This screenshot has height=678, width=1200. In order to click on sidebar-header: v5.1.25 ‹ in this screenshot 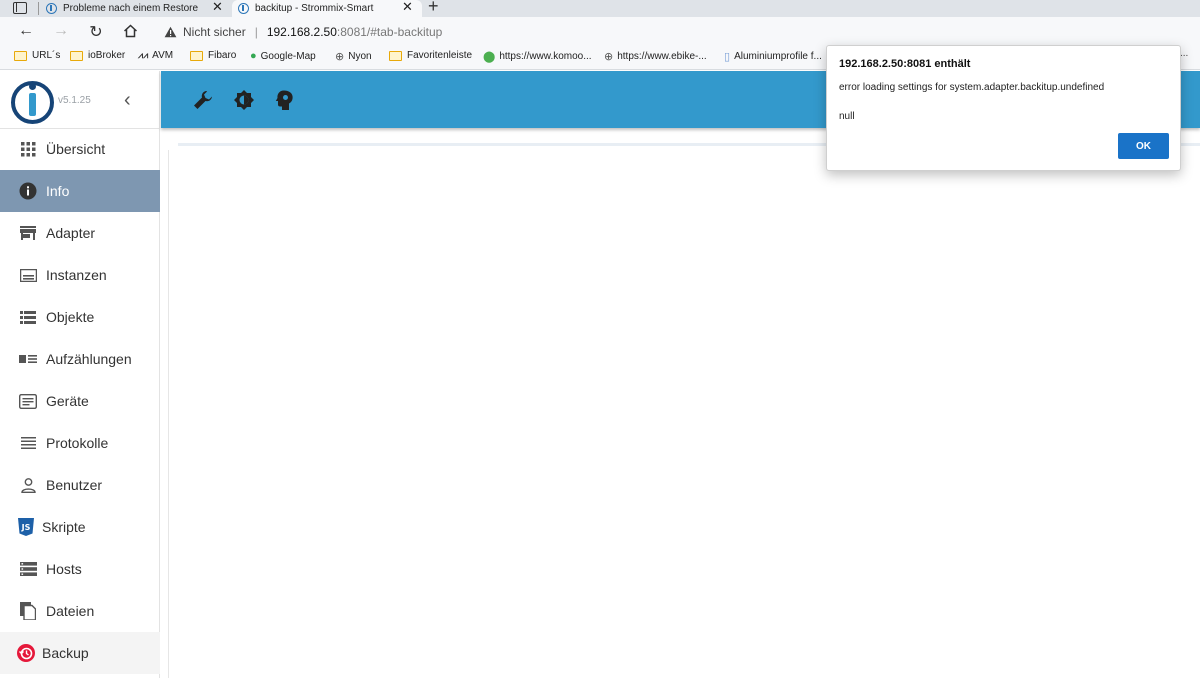, I will do `click(80, 100)`.